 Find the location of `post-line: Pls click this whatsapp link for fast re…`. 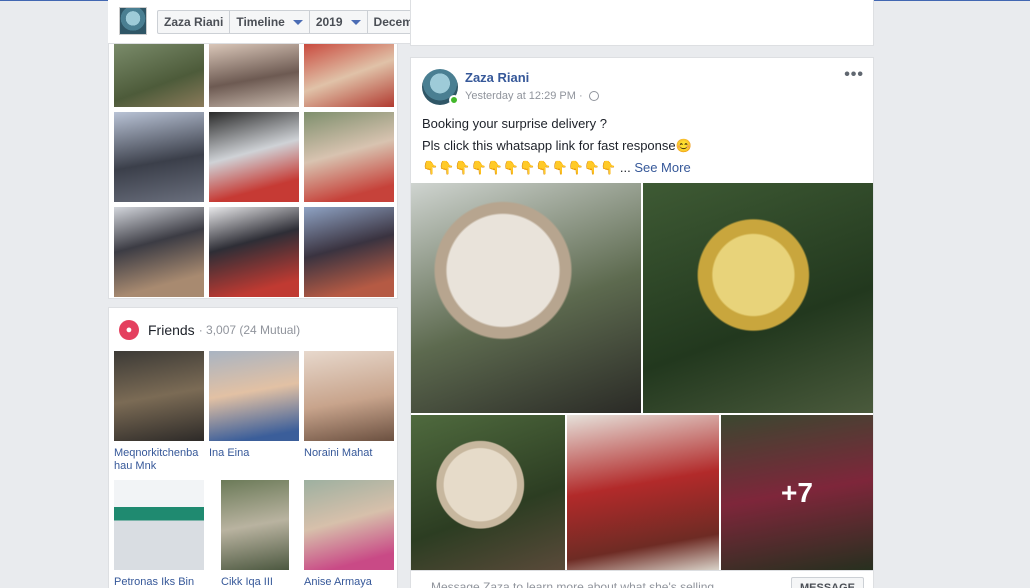

post-line: Pls click this whatsapp link for fast re… is located at coordinates (557, 145).